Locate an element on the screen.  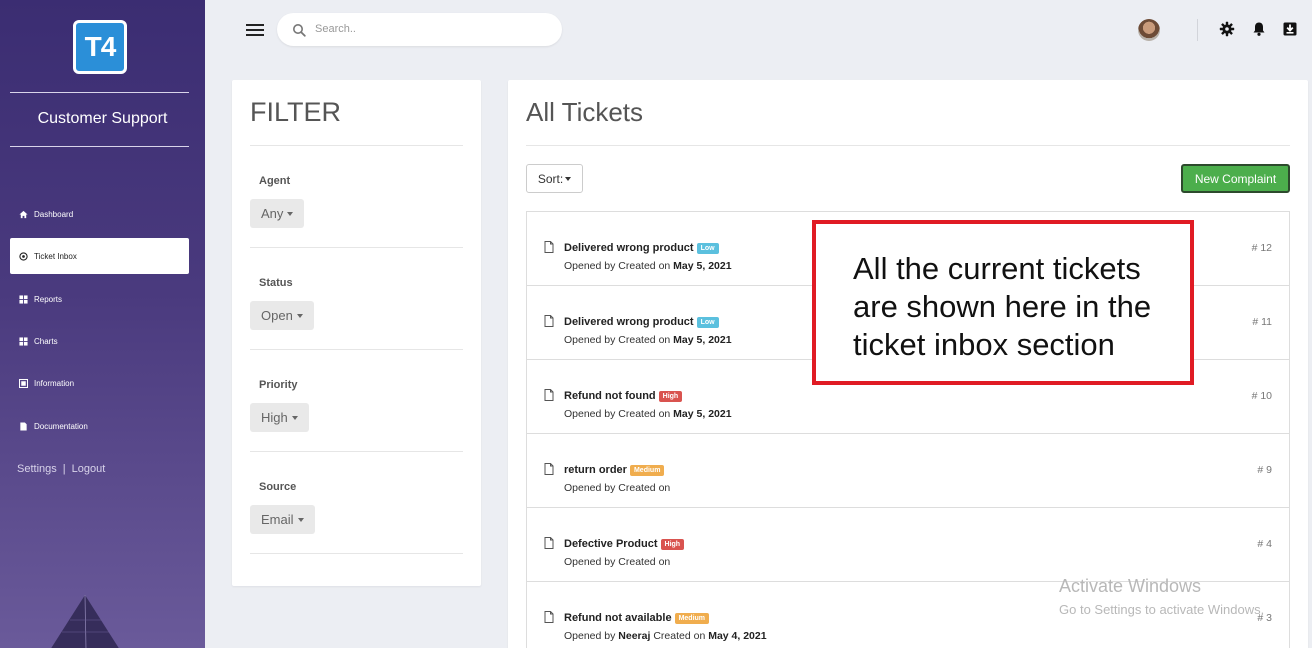
ticket-number: # 9 is located at coordinates (1264, 470).